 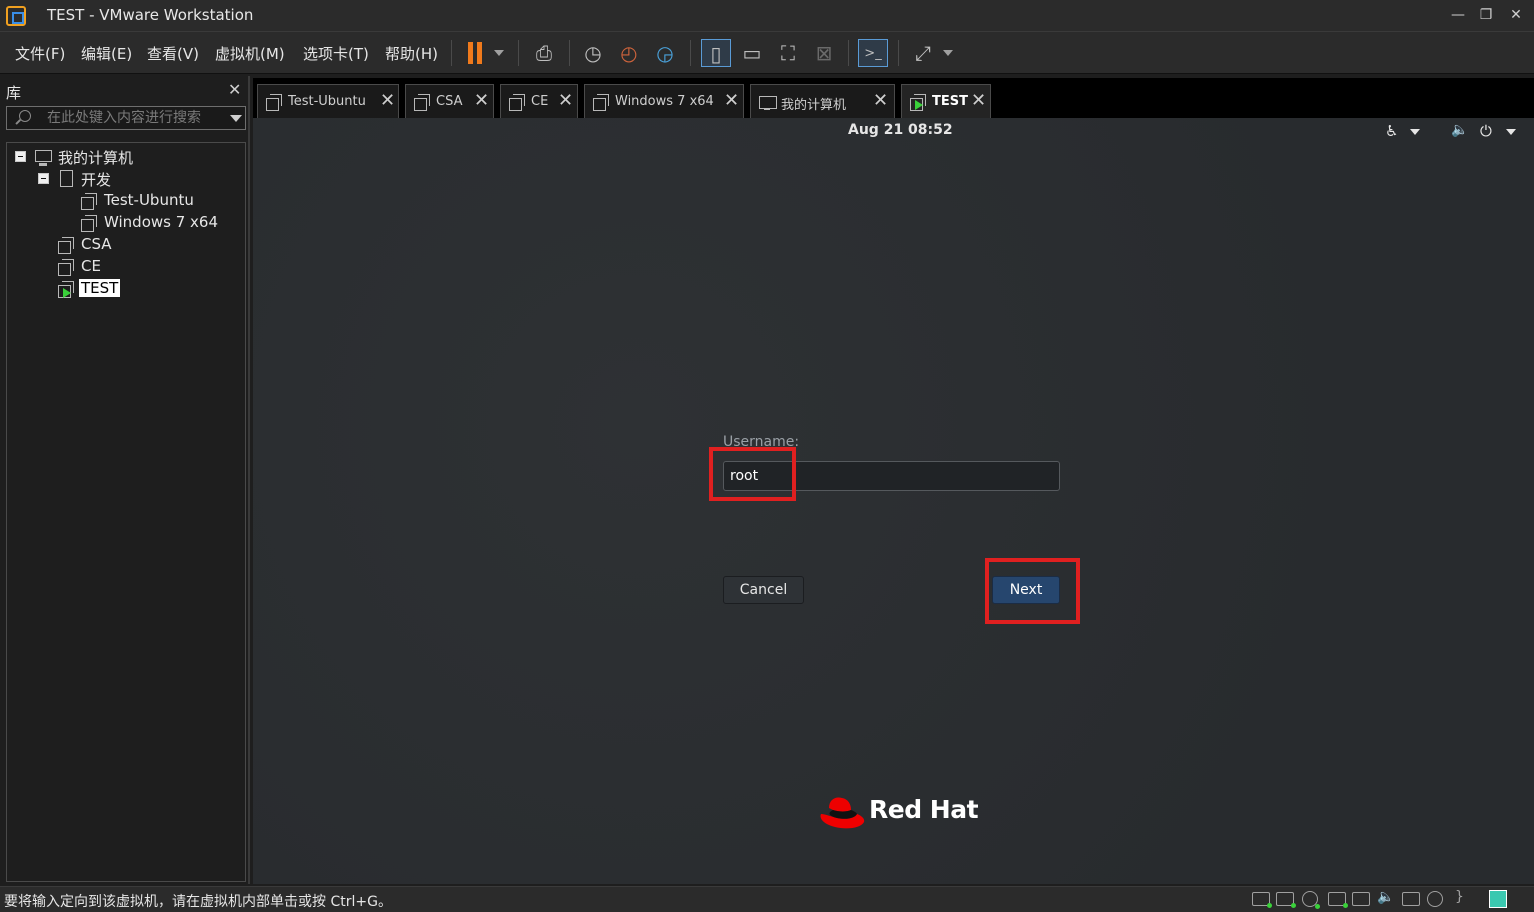 What do you see at coordinates (1262, 900) in the screenshot?
I see `hard-disk-icon` at bounding box center [1262, 900].